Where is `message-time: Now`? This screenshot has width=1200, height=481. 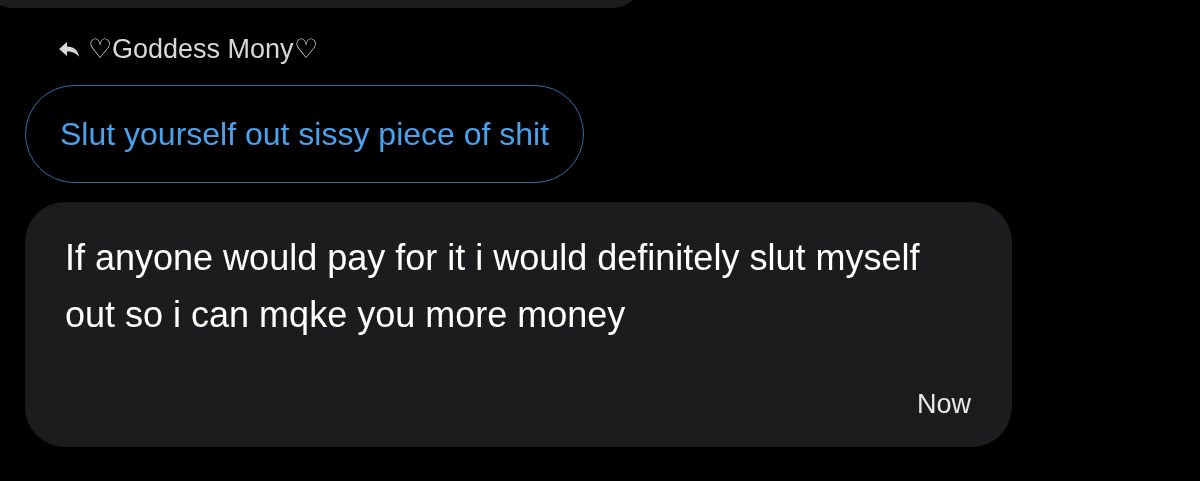
message-time: Now is located at coordinates (944, 404).